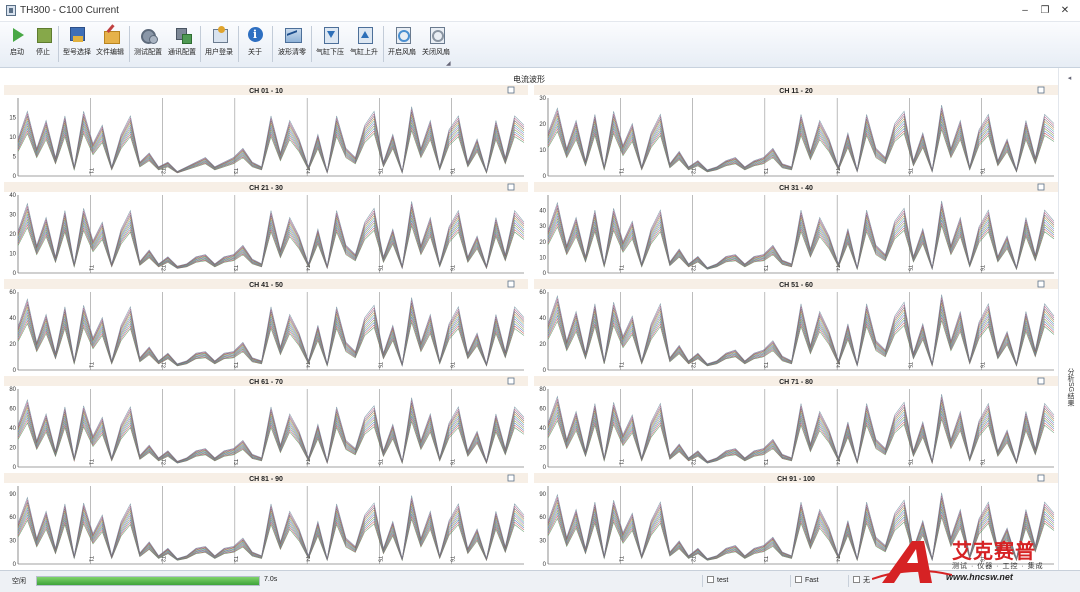 The width and height of the screenshot is (1080, 592). I want to click on about-button: 关于, so click(255, 44).